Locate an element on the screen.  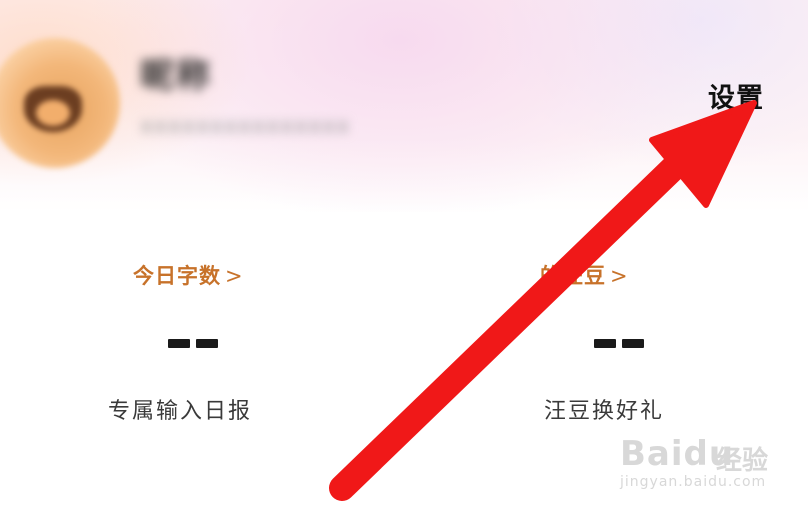
stat-today-words-value is located at coordinates (193, 343).